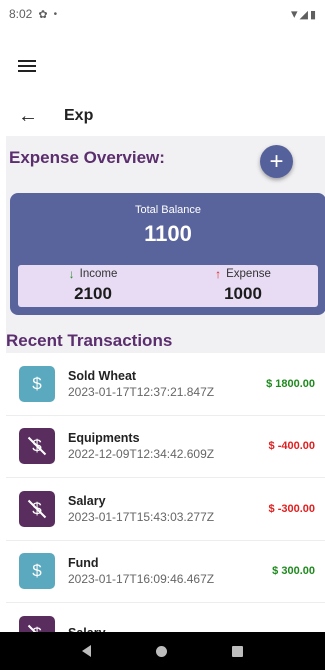 The image size is (325, 670). I want to click on income-stat: ↓ Income 2100, so click(93, 286).